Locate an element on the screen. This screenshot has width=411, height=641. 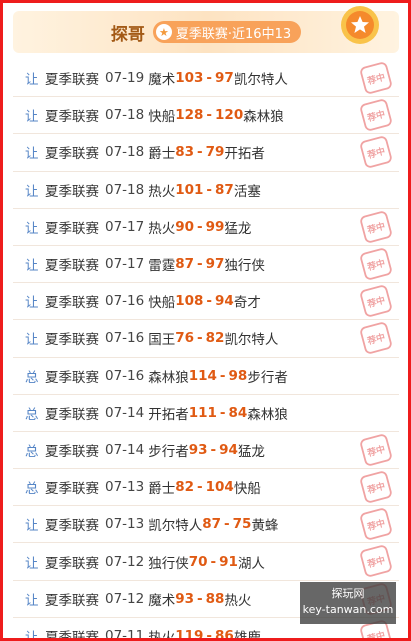
home-team: 快船 is located at coordinates (162, 117).